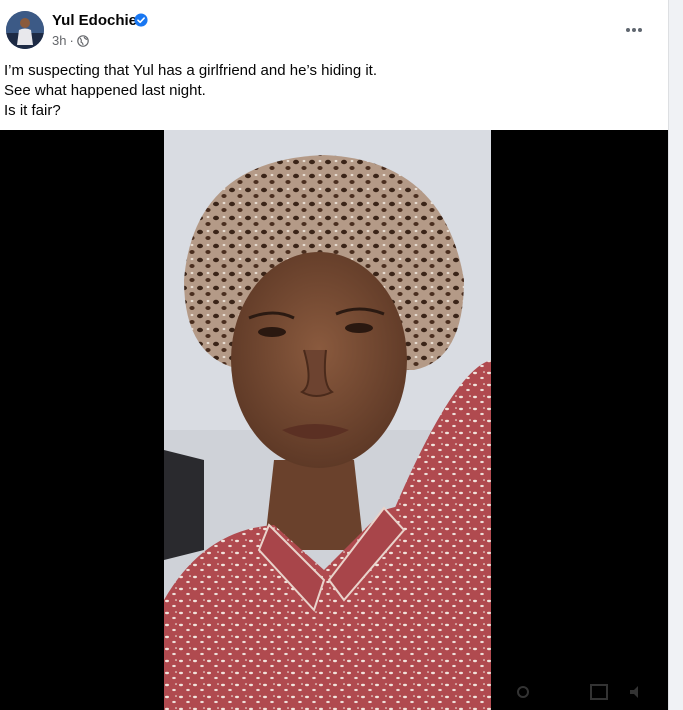 The height and width of the screenshot is (710, 683). Describe the element at coordinates (141, 20) in the screenshot. I see `verified-badge-icon` at that location.